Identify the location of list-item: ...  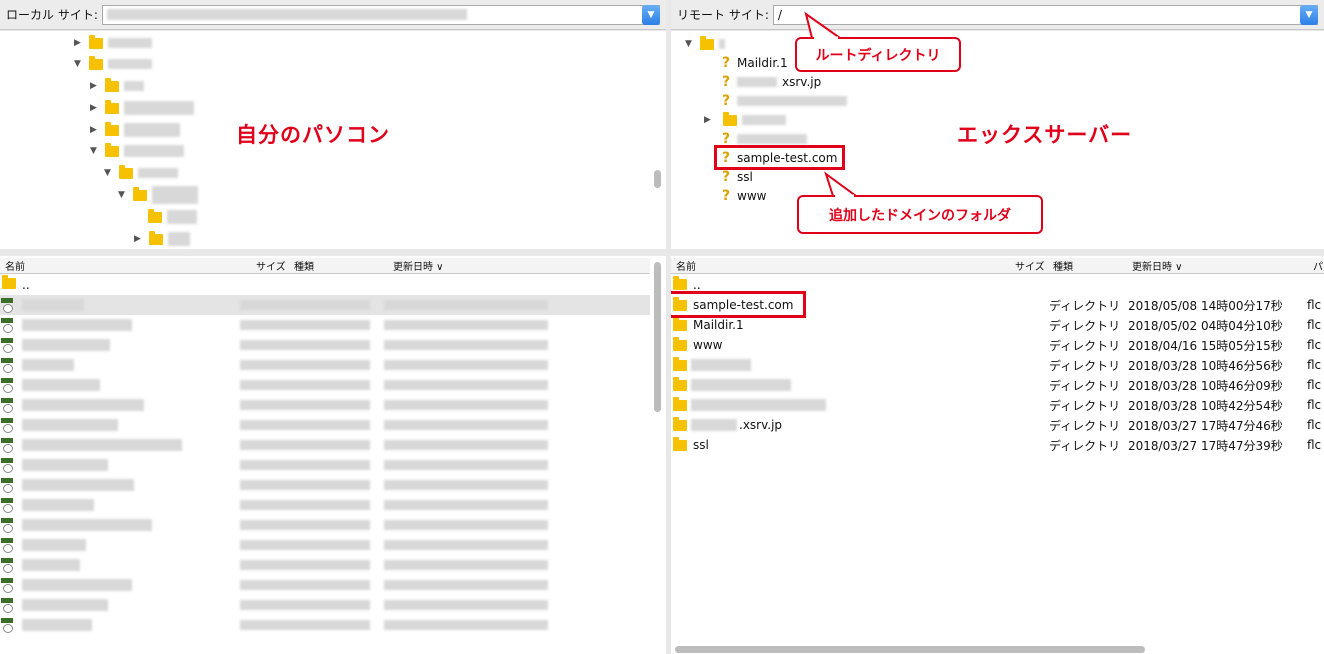
(325, 285).